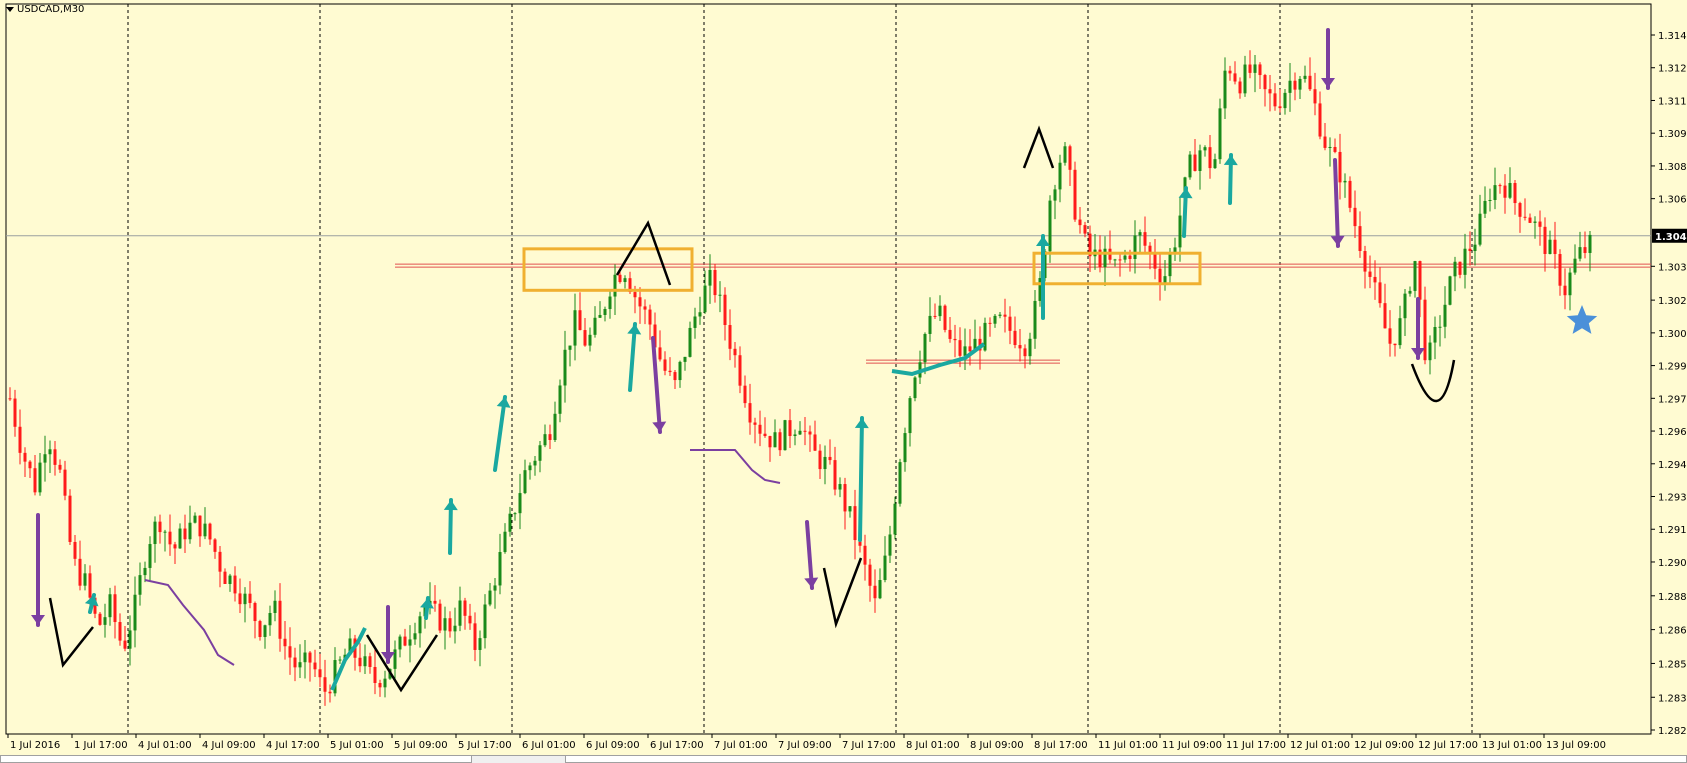  I want to click on symbol-title: USDCAD,M30, so click(45, 9).